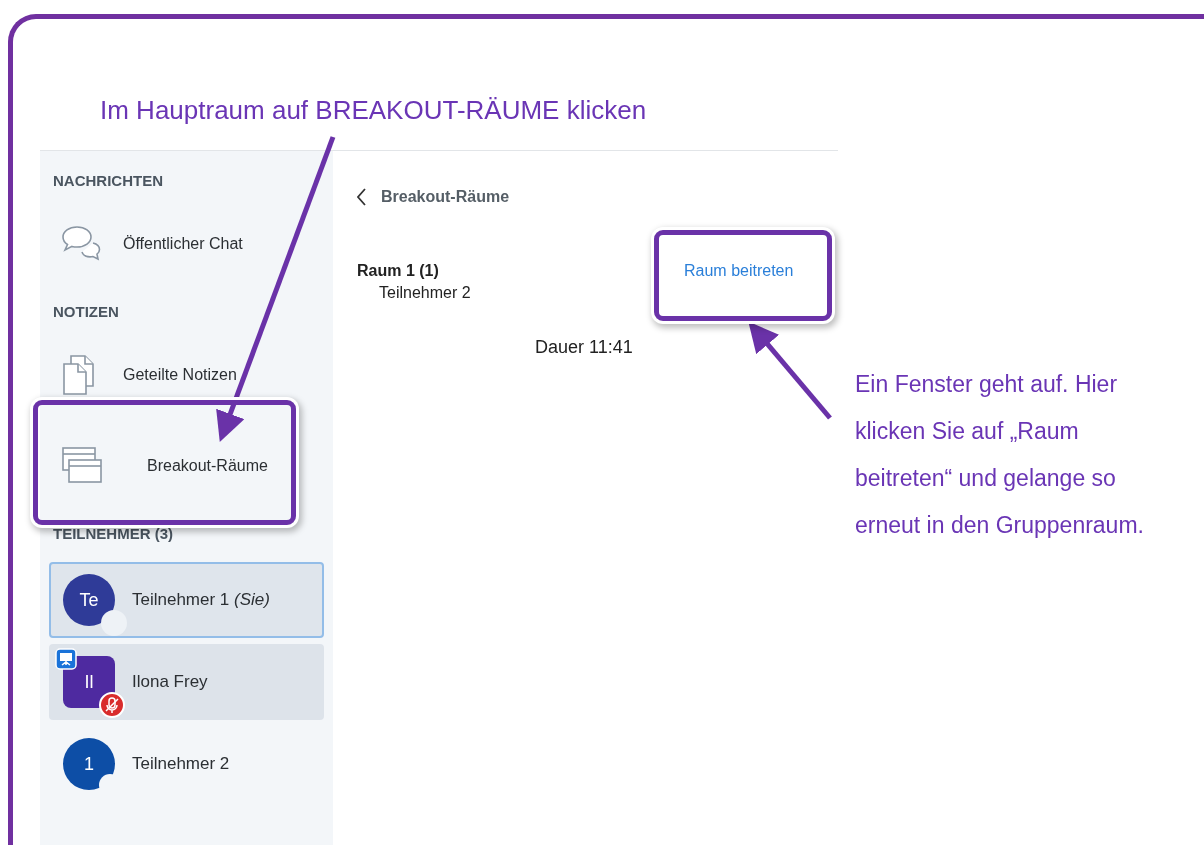 This screenshot has height=845, width=1204. I want to click on callout-text: Ein Fenster geht auf. Hier klicken Sie auf „Raum beitreten“ und gelange so erneut in den Gruppenraum., so click(1000, 455).